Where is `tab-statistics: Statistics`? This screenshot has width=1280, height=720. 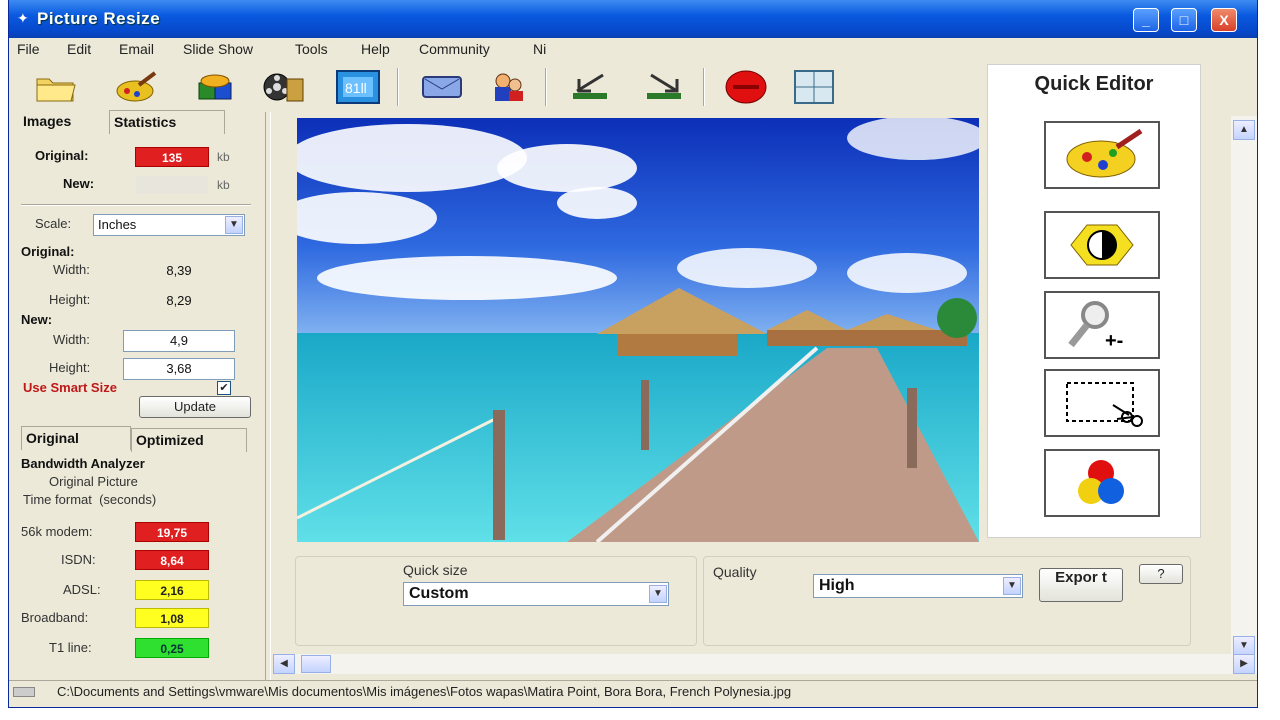
tab-statistics: Statistics is located at coordinates (167, 122).